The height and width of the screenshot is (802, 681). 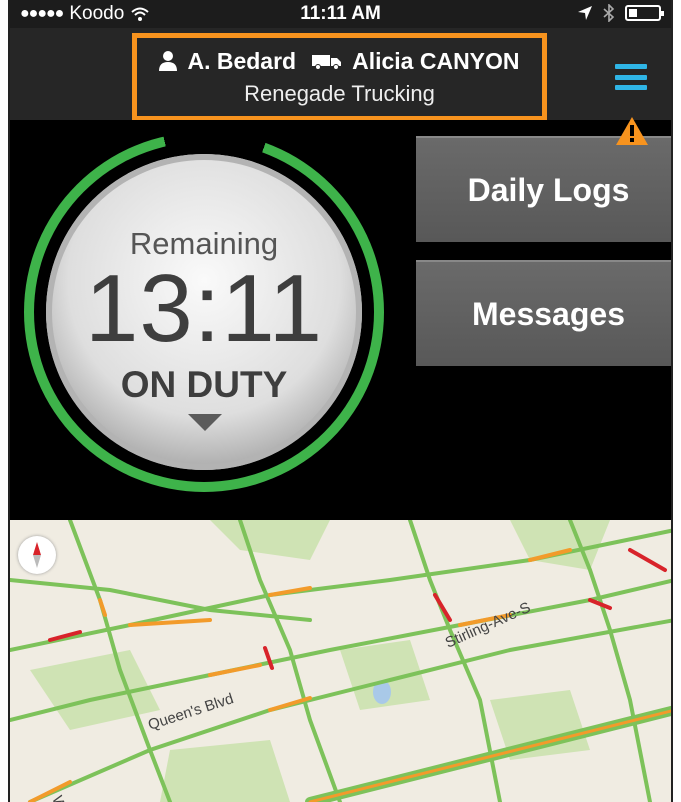 I want to click on chevron-down-icon, so click(x=205, y=422).